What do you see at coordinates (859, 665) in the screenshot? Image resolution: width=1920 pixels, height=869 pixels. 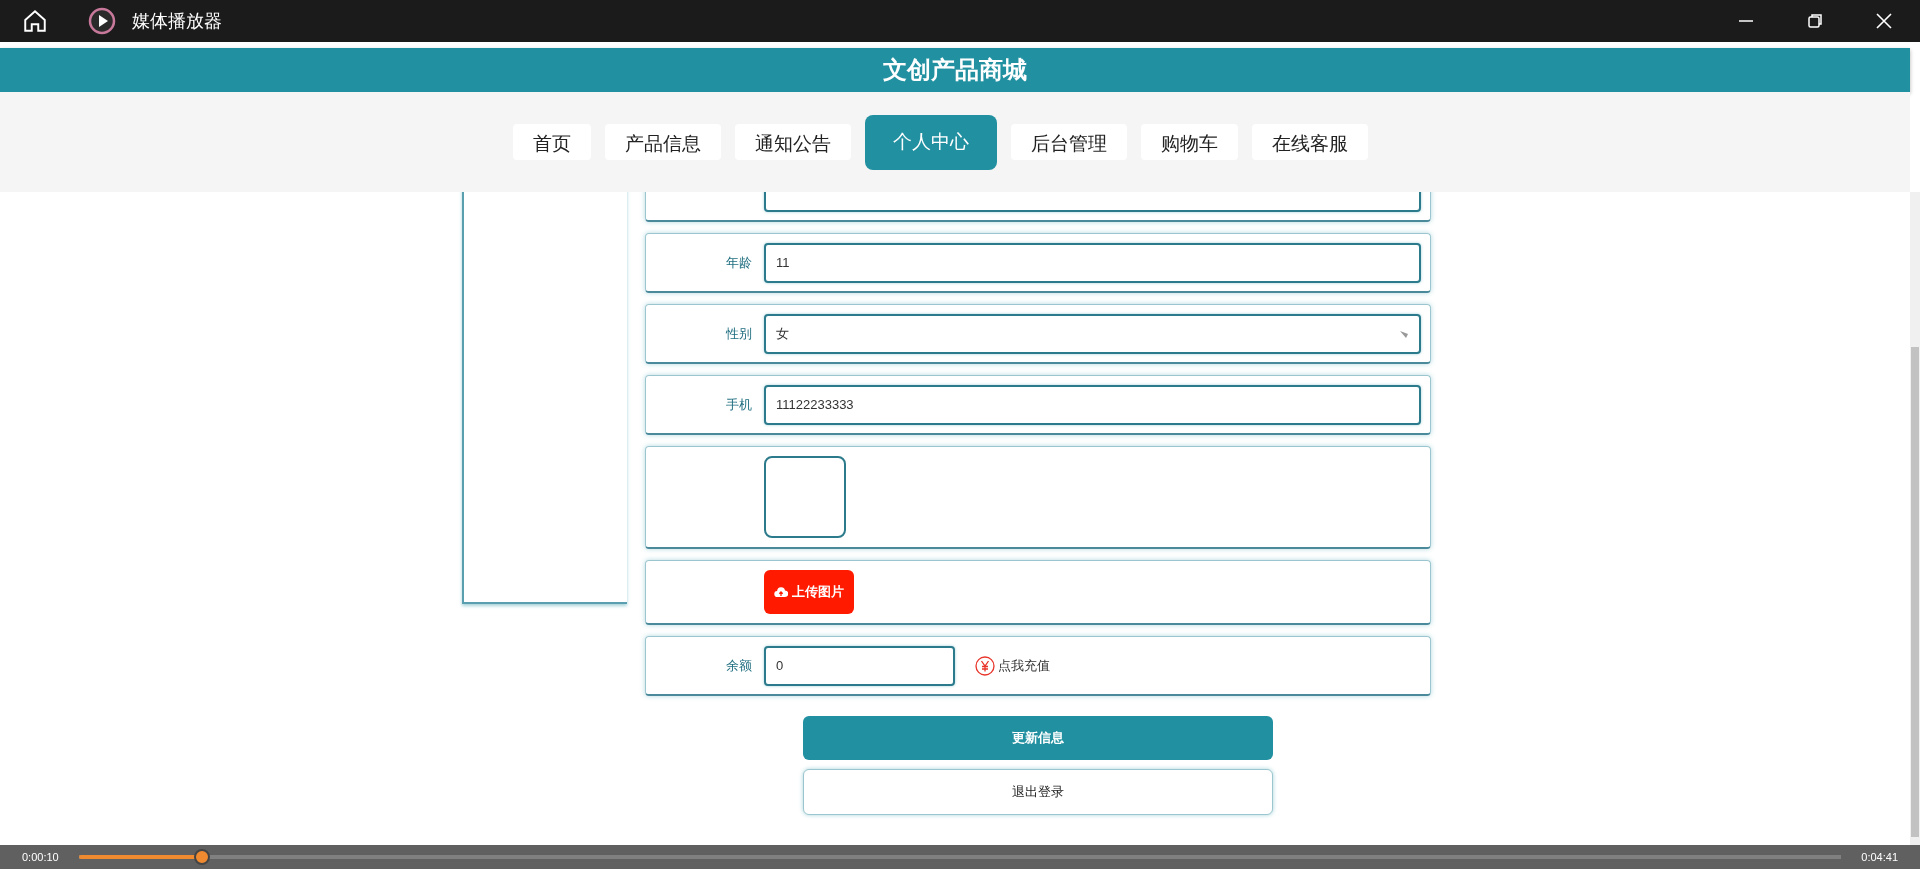 I see `input-field: 0` at bounding box center [859, 665].